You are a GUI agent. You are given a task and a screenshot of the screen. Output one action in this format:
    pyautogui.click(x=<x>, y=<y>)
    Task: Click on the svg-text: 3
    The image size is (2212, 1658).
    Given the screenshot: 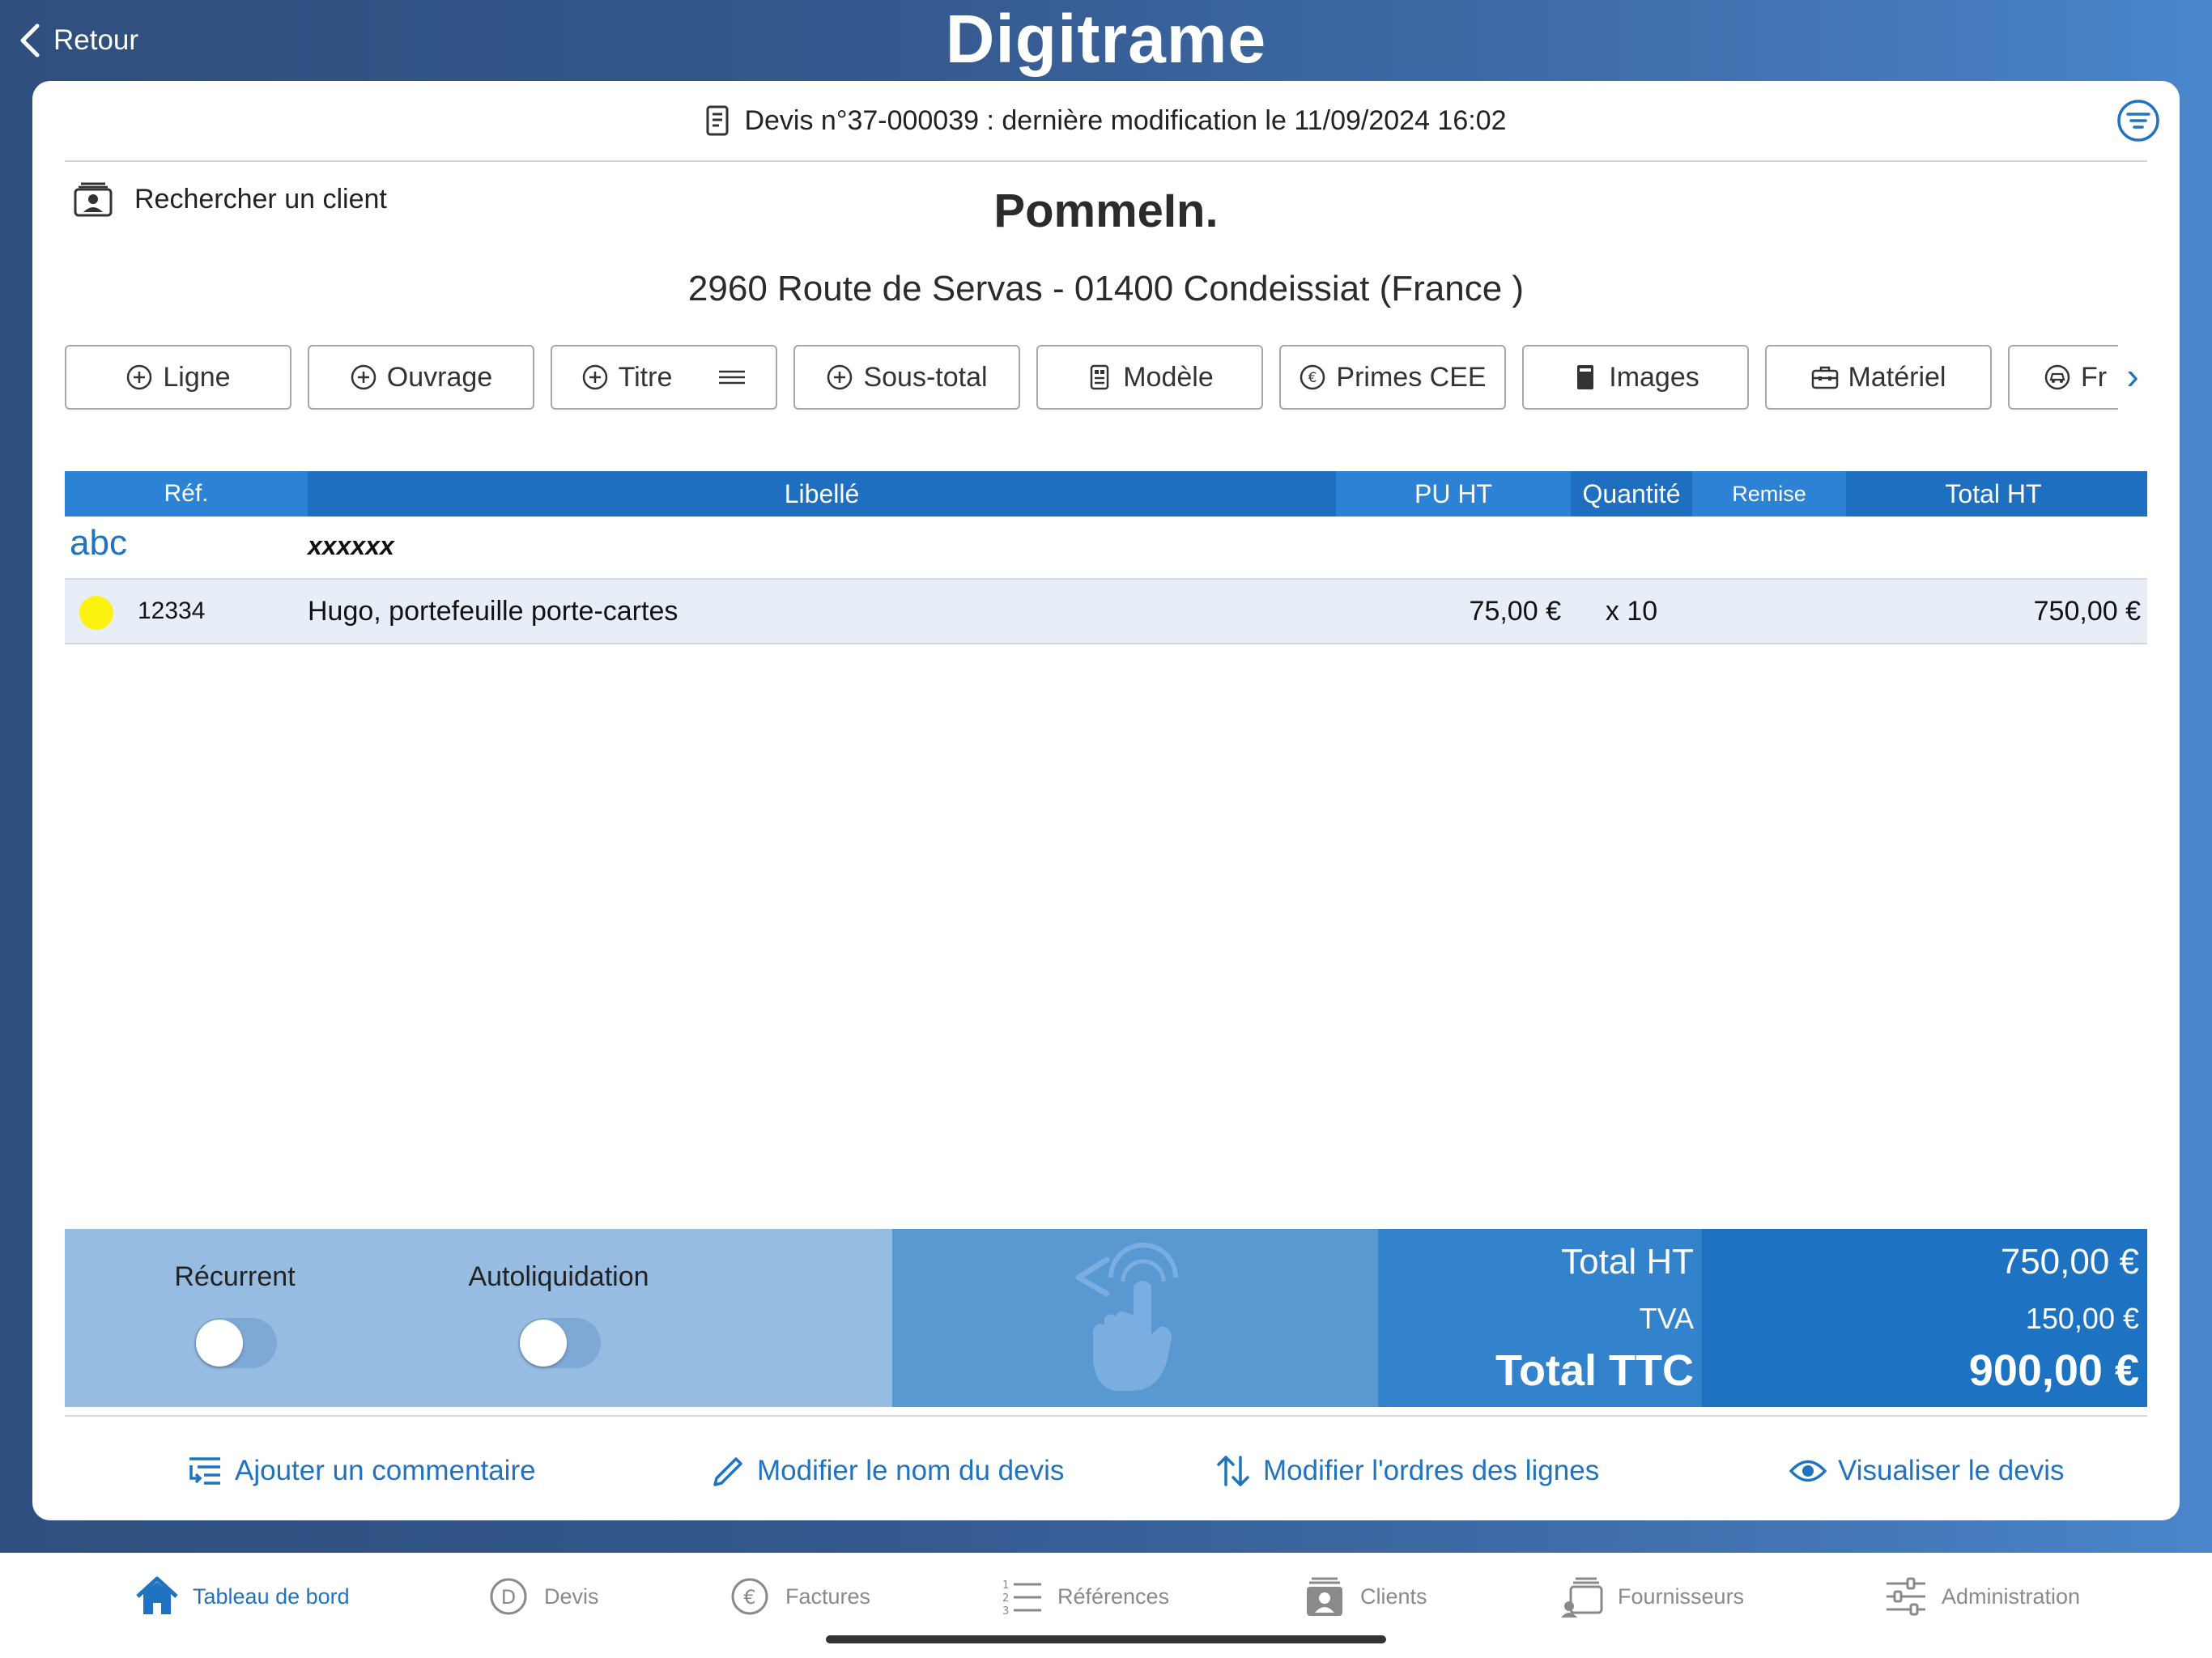 What is the action you would take?
    pyautogui.click(x=1006, y=1611)
    